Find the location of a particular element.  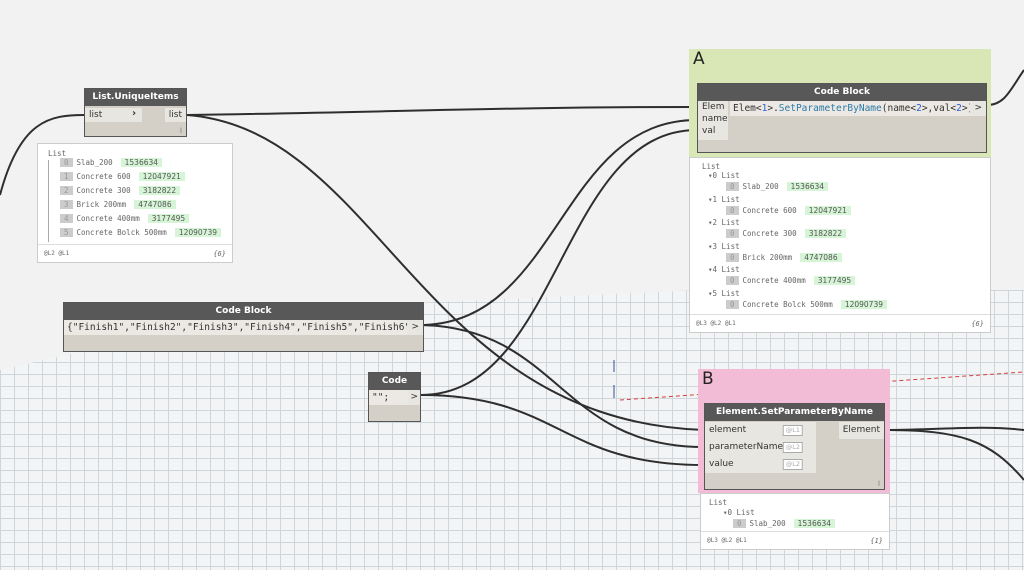

node-title: Element.SetParameterByName is located at coordinates (794, 412).